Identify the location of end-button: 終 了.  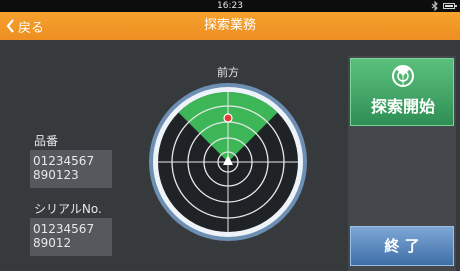
(402, 246).